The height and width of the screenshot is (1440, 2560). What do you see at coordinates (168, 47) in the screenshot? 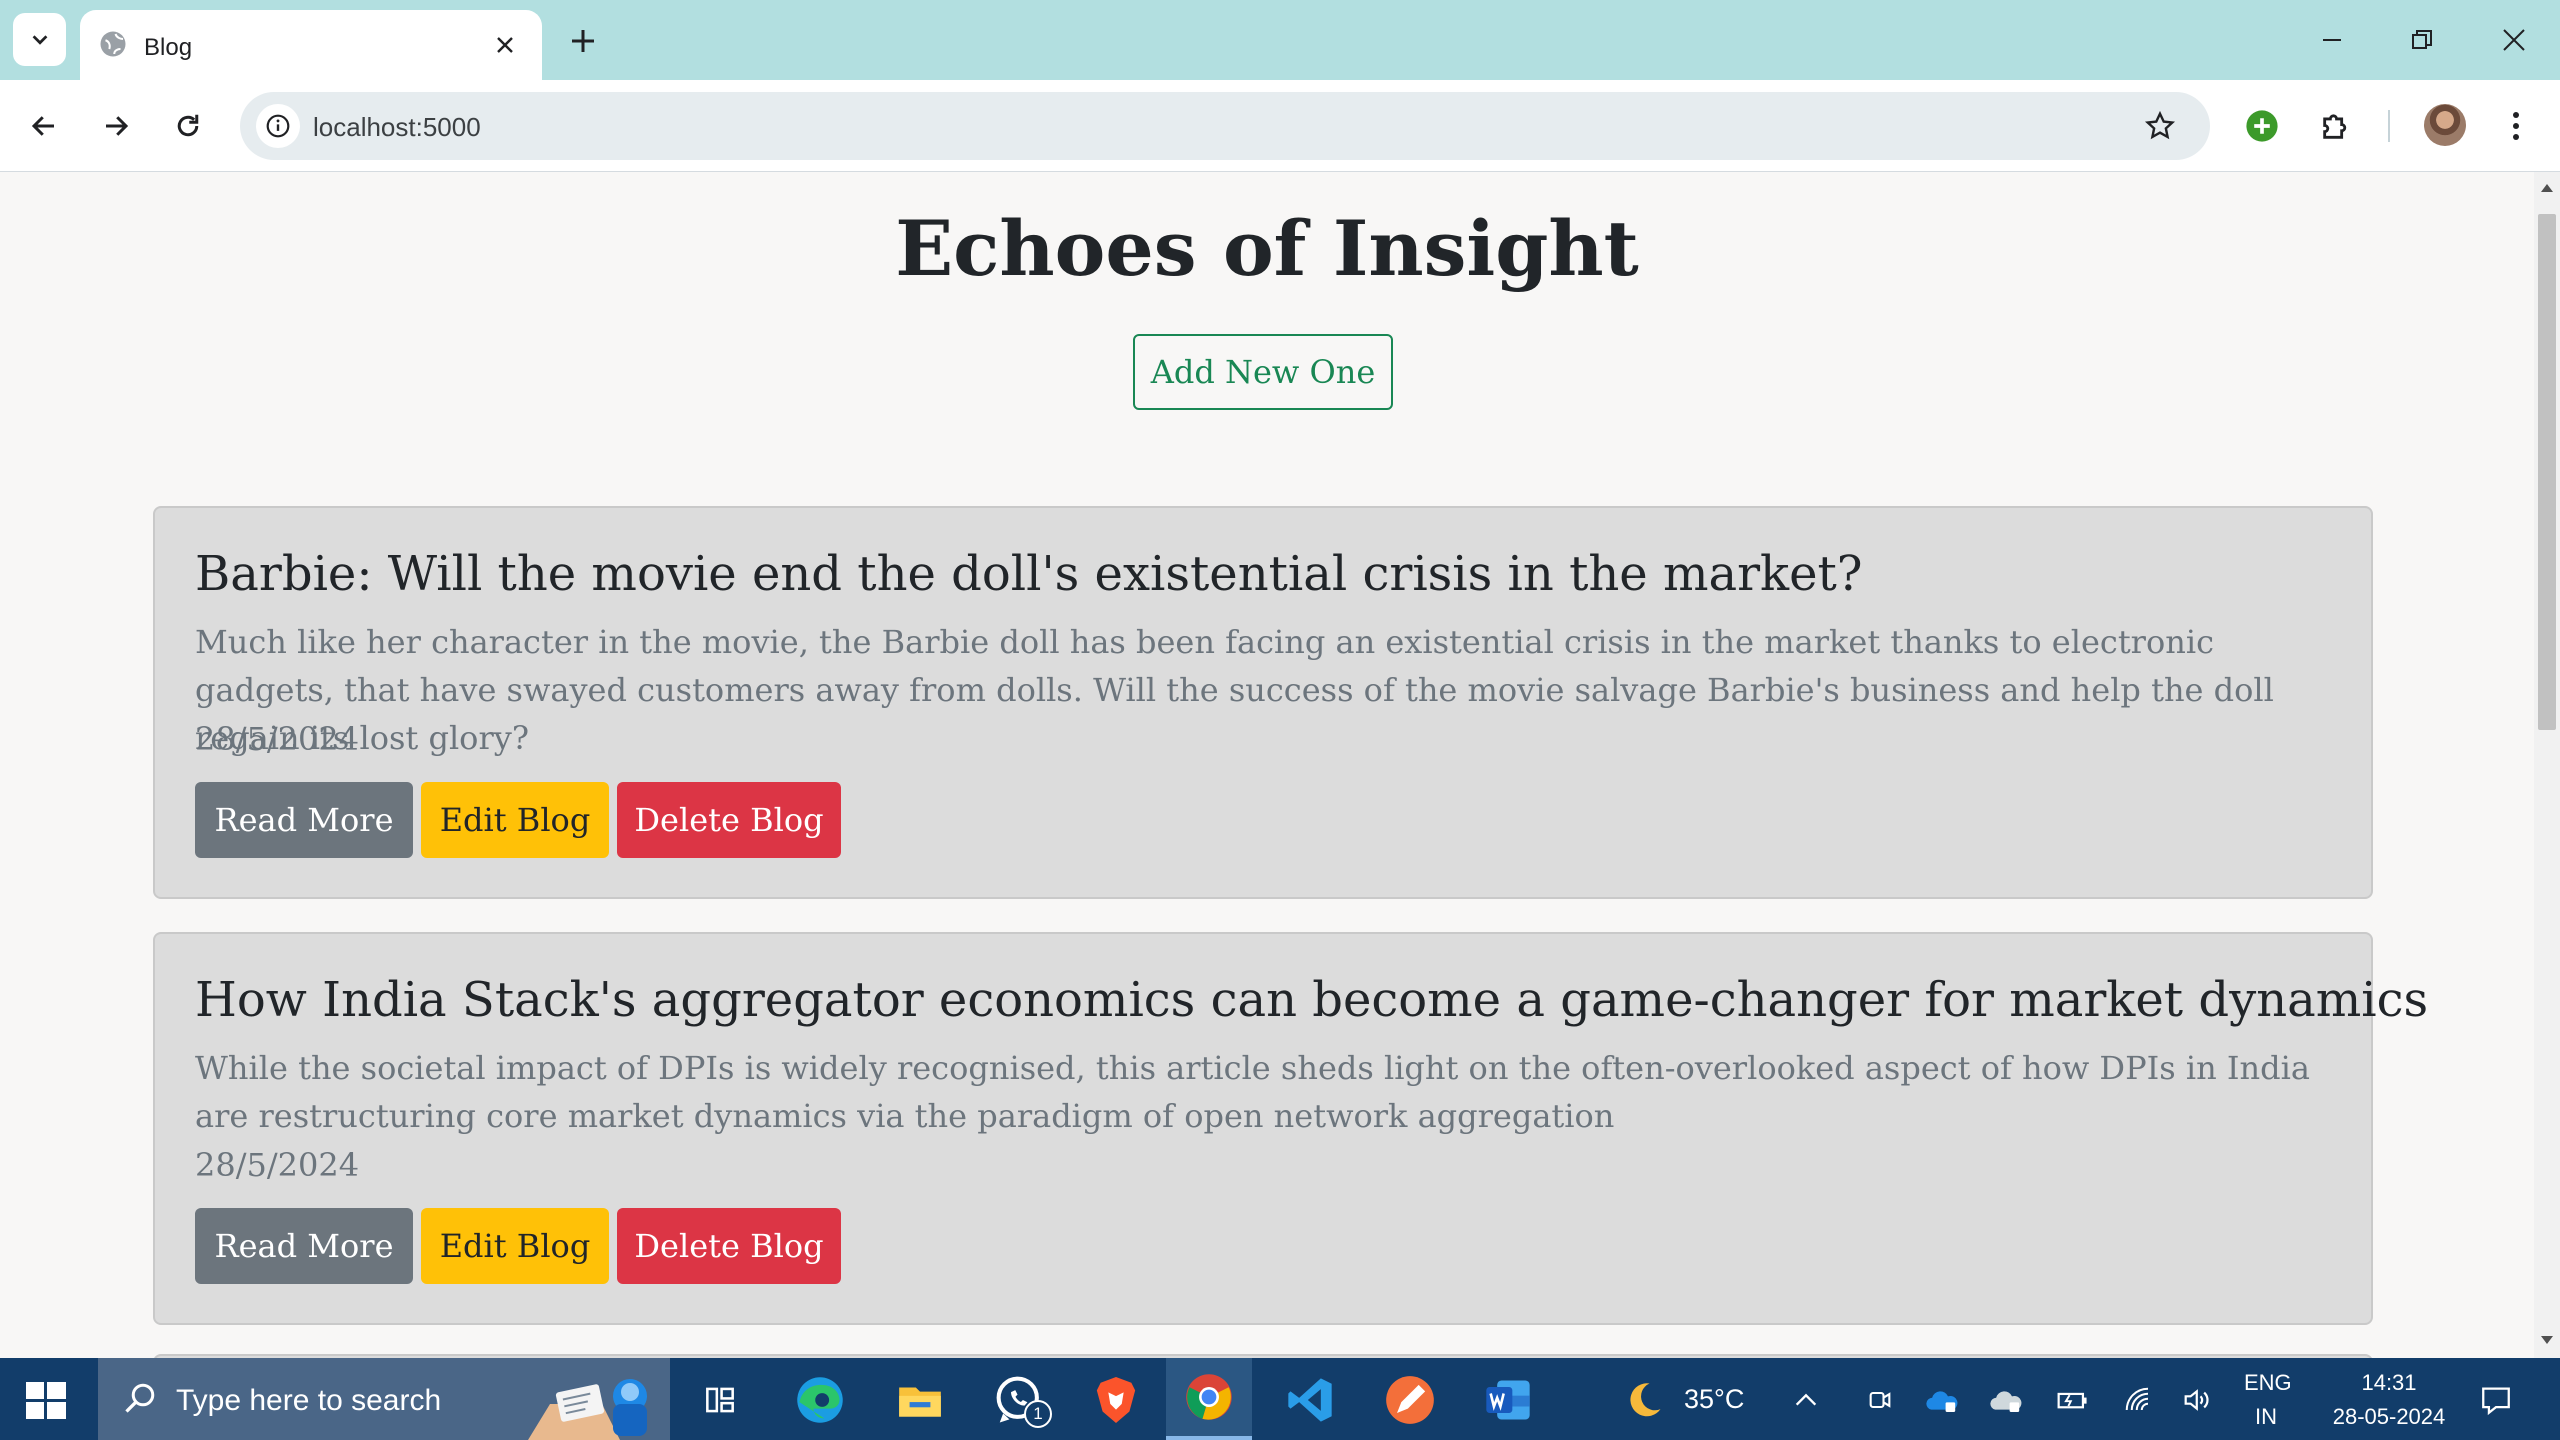
I see `tab-title: Blog` at bounding box center [168, 47].